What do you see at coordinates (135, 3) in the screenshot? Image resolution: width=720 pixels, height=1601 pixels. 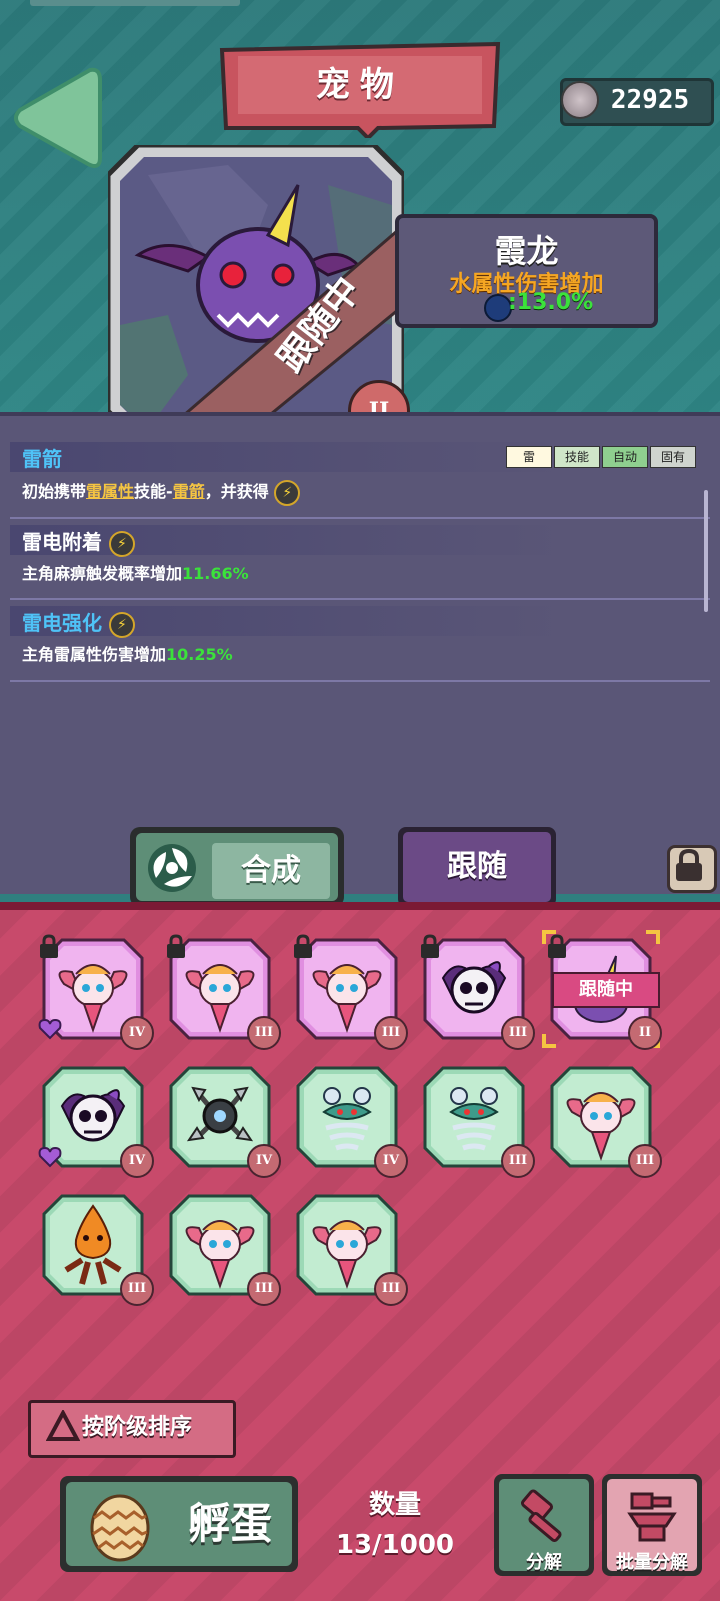 I see `status-bar` at bounding box center [135, 3].